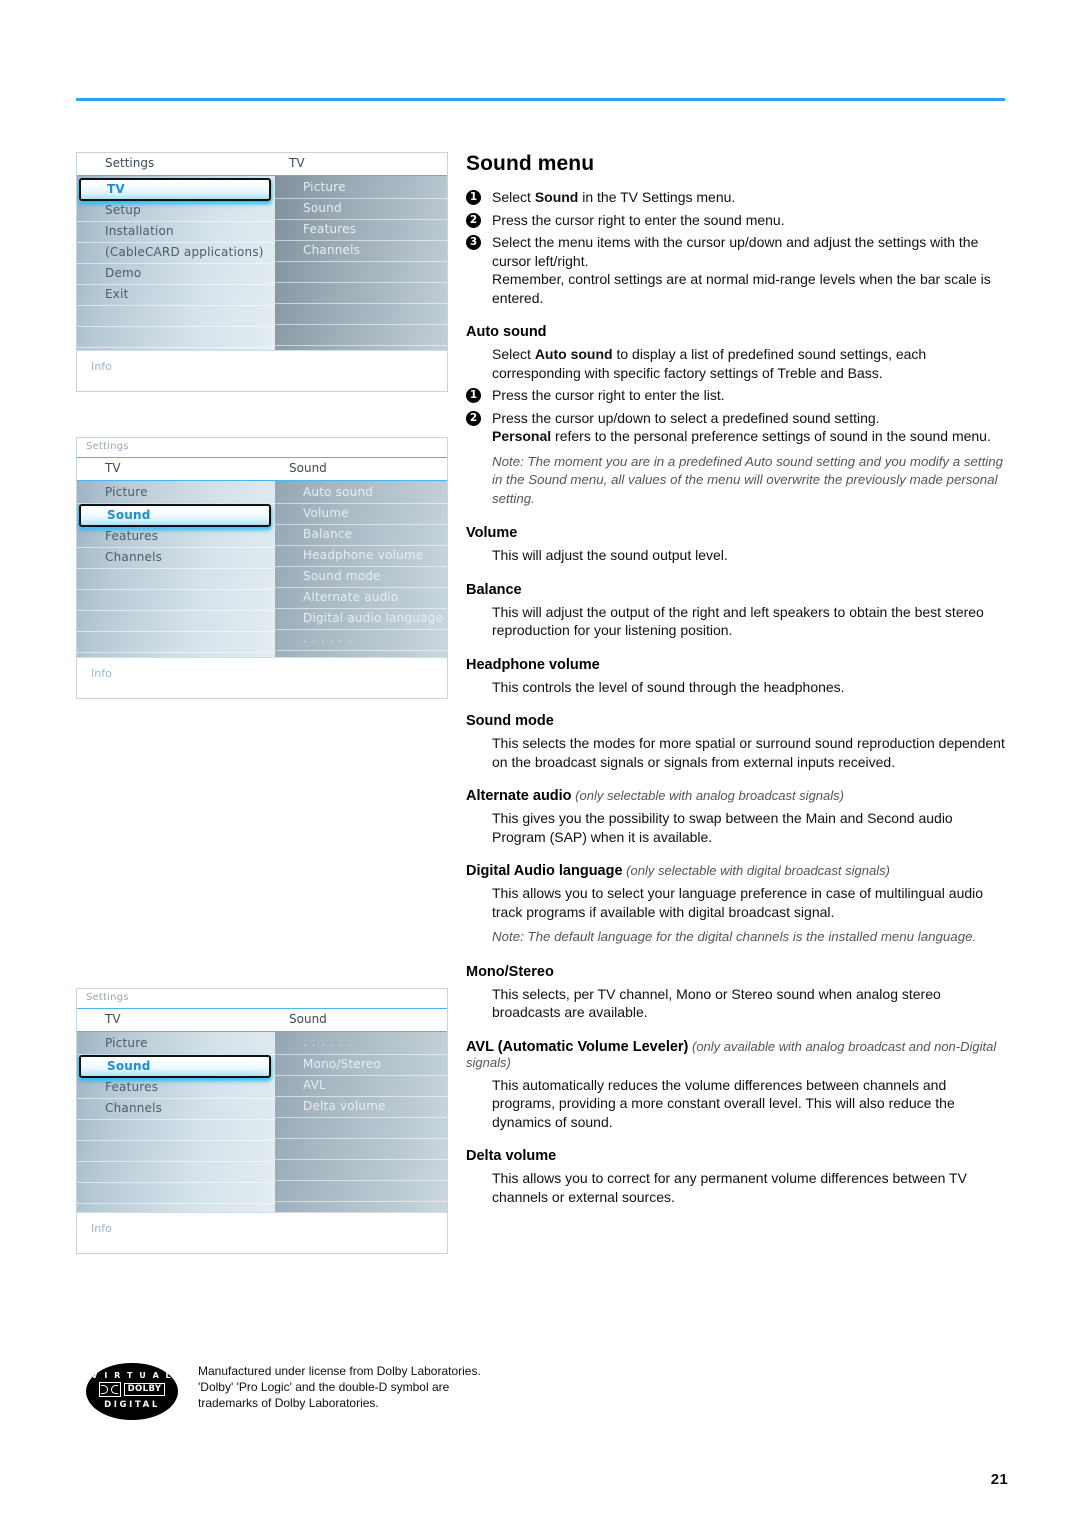 The width and height of the screenshot is (1080, 1528). I want to click on osd-item-label: Auto sound, so click(338, 492).